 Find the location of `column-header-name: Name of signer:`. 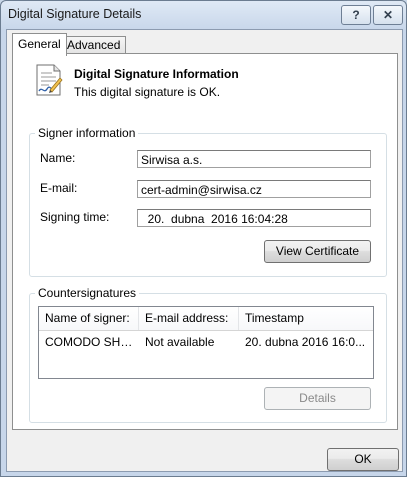

column-header-name: Name of signer: is located at coordinates (89, 318).